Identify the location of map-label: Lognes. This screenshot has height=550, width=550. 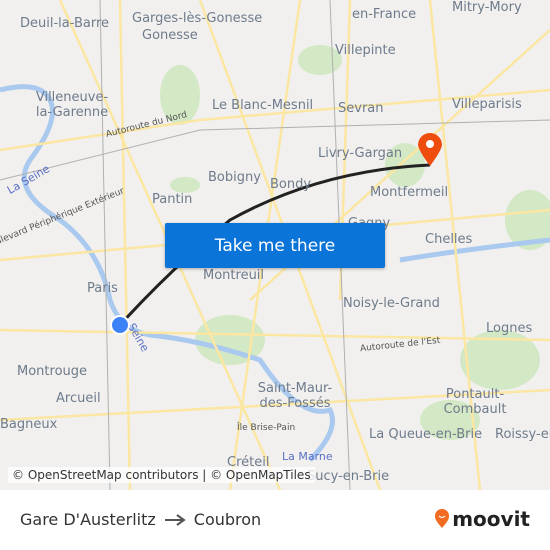
(509, 328).